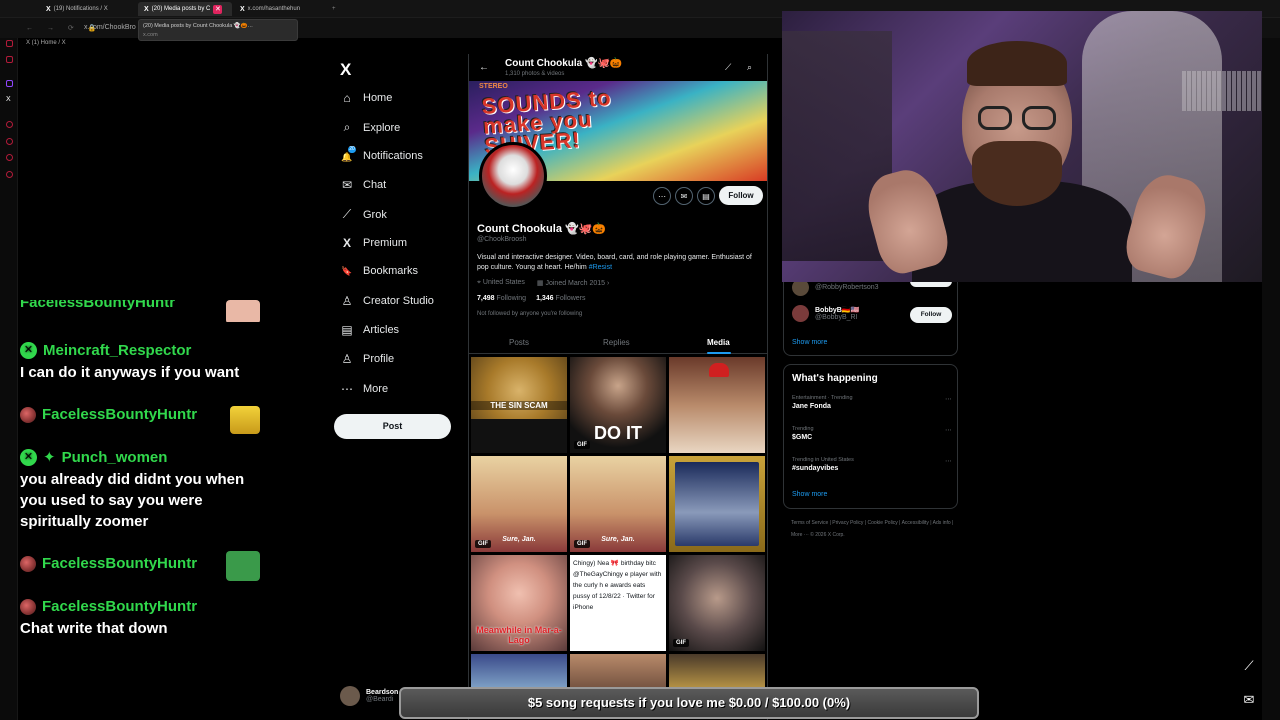 The height and width of the screenshot is (720, 1280). I want to click on back-arrow-icon: ←, so click(484, 67).